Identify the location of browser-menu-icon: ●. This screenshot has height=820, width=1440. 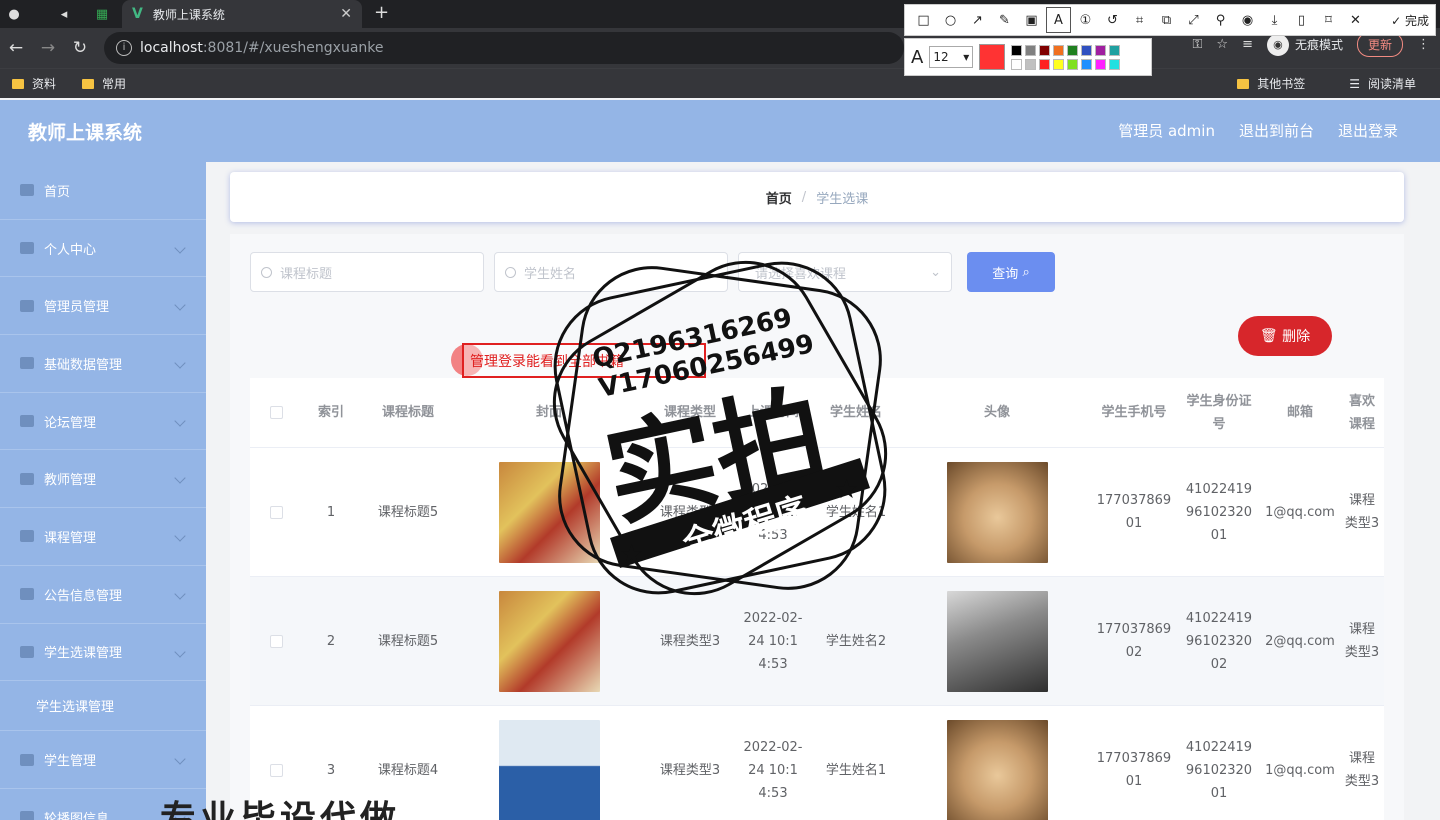
(14, 14).